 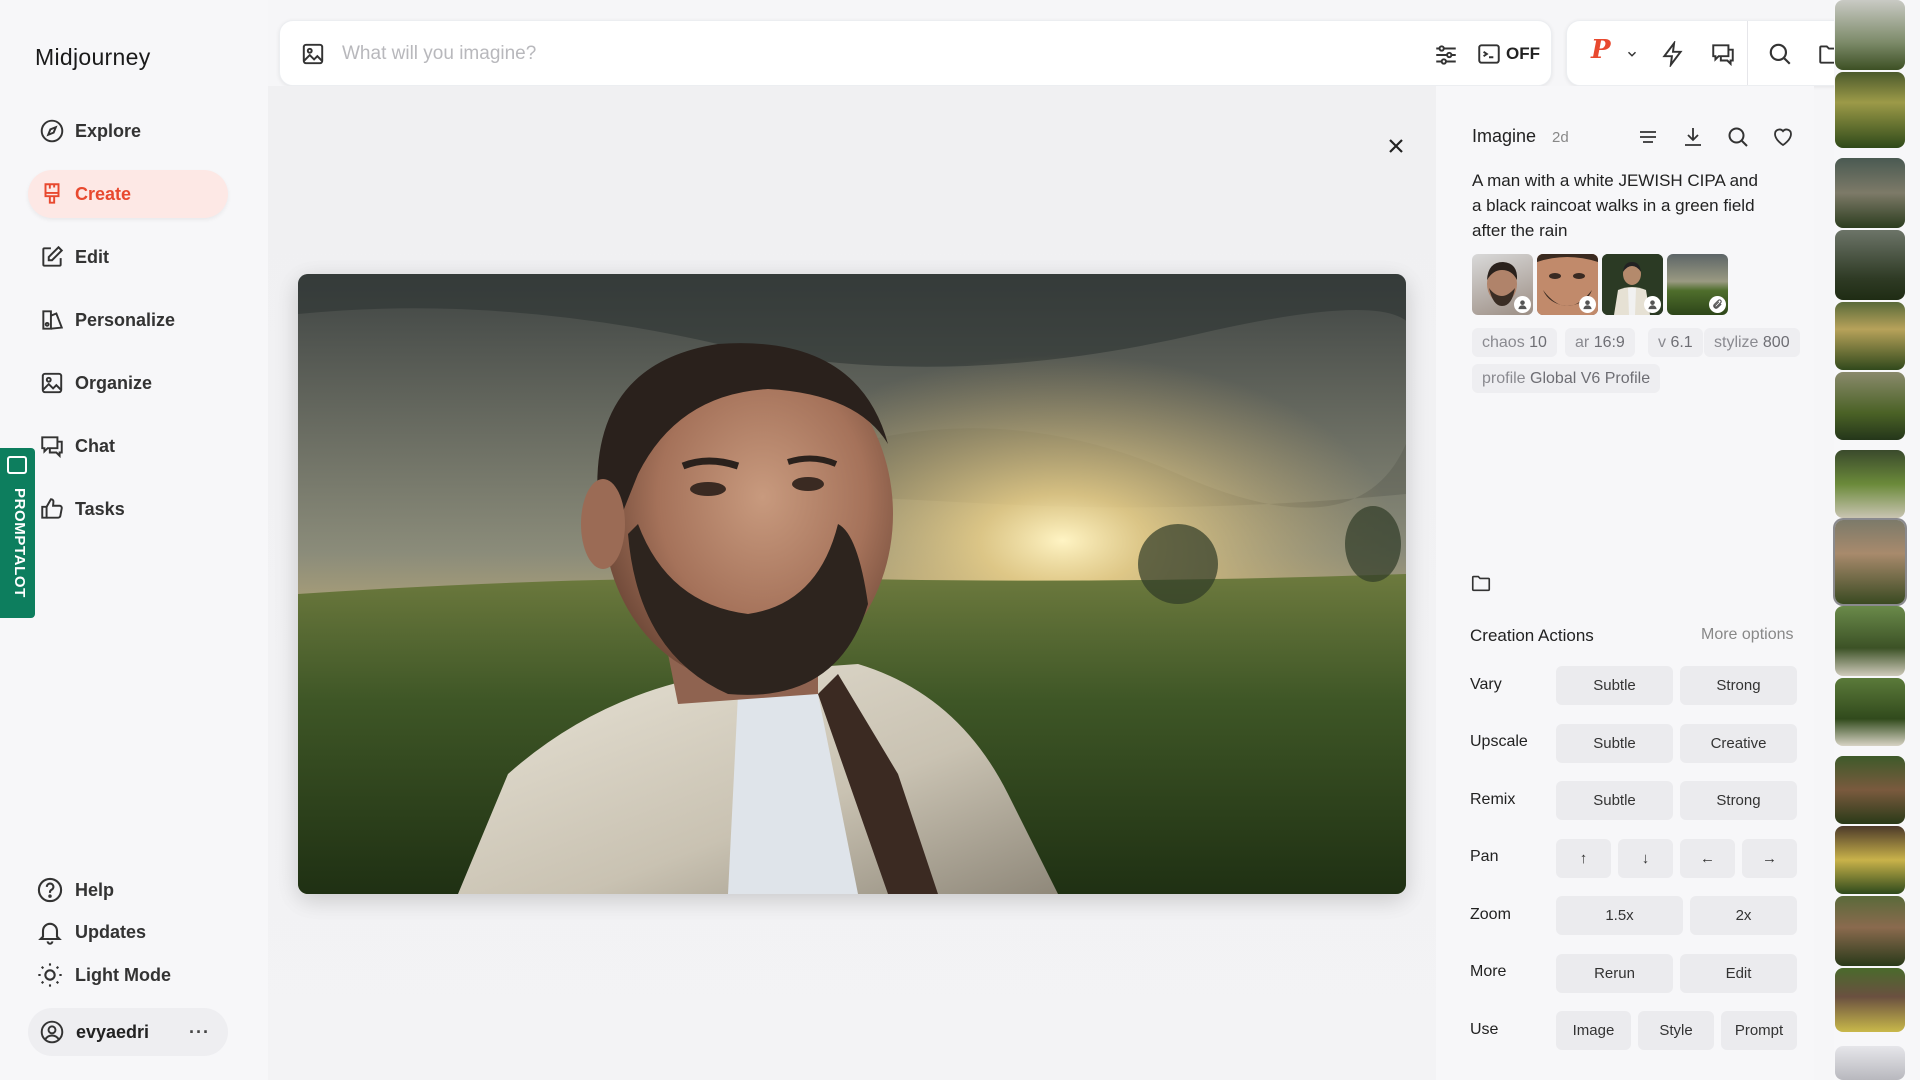 I want to click on prompt-input, so click(x=742, y=54).